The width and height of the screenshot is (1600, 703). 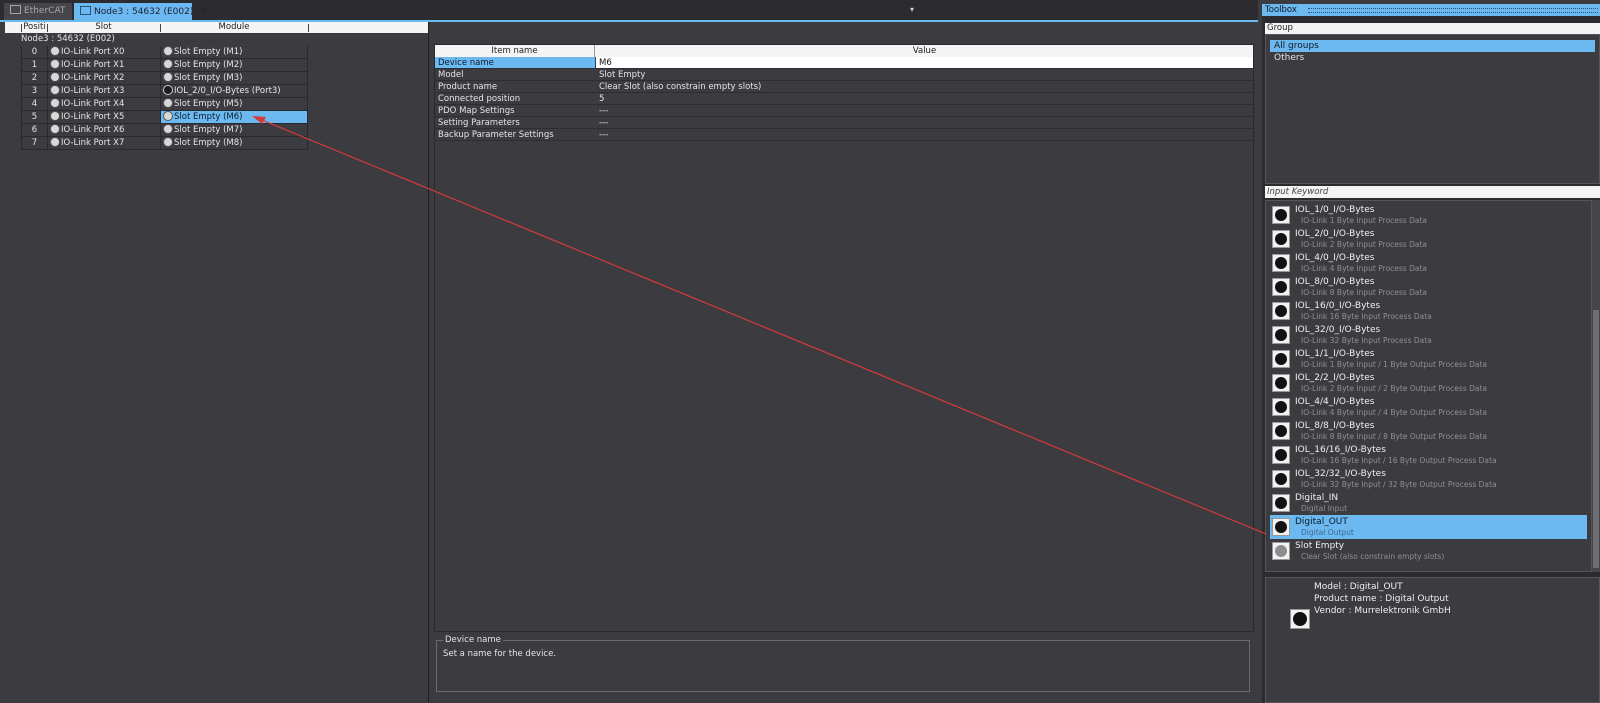 I want to click on module-description: IO-Link 32 Byte Input Process Data, so click(x=1366, y=340).